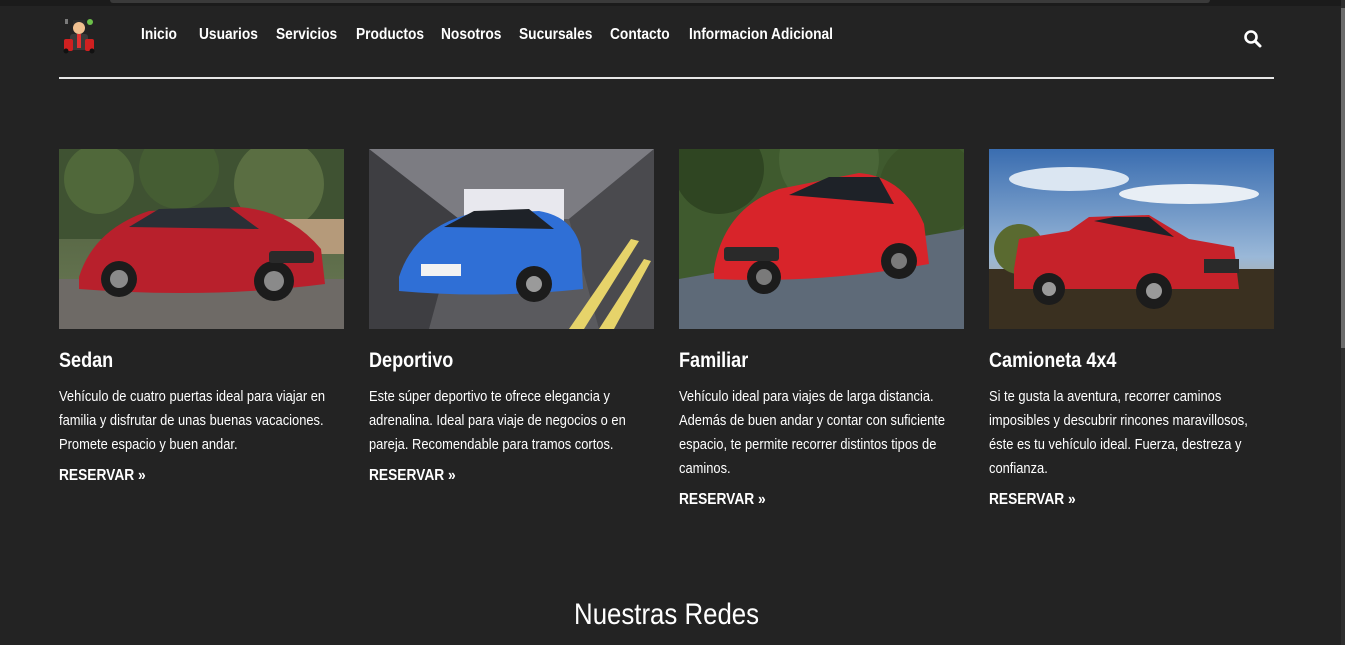  What do you see at coordinates (660, 1) in the screenshot?
I see `browser-top-line` at bounding box center [660, 1].